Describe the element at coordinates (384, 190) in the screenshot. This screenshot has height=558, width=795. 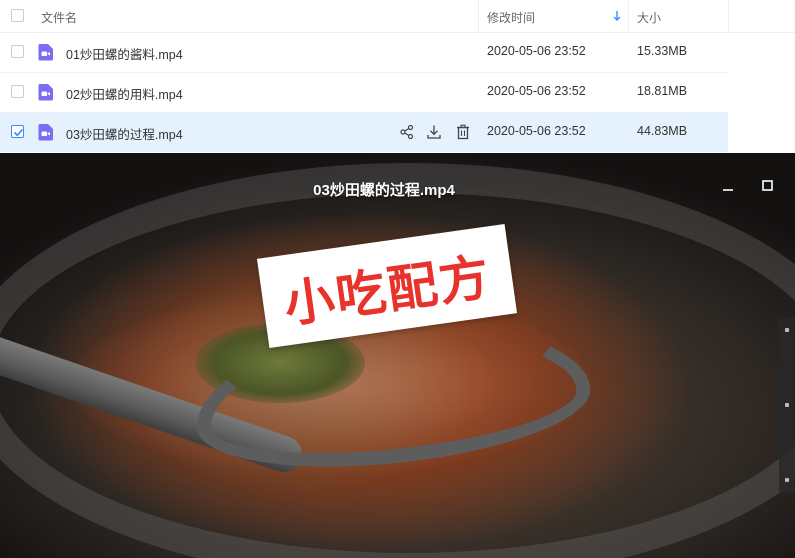
I see `video-title: 03炒田螺的过程.mp4` at that location.